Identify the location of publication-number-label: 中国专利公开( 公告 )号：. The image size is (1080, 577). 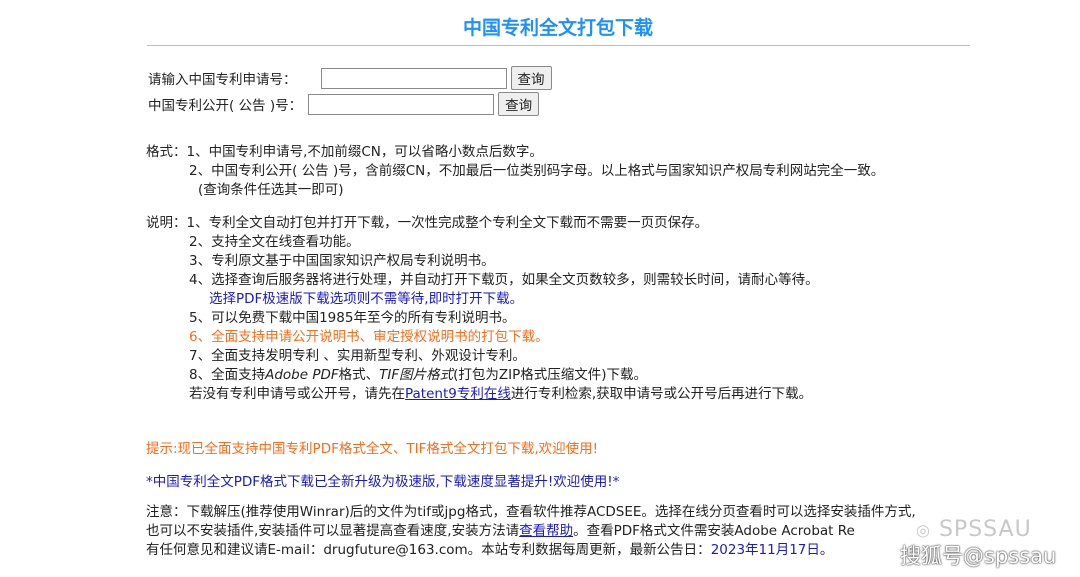
(225, 106).